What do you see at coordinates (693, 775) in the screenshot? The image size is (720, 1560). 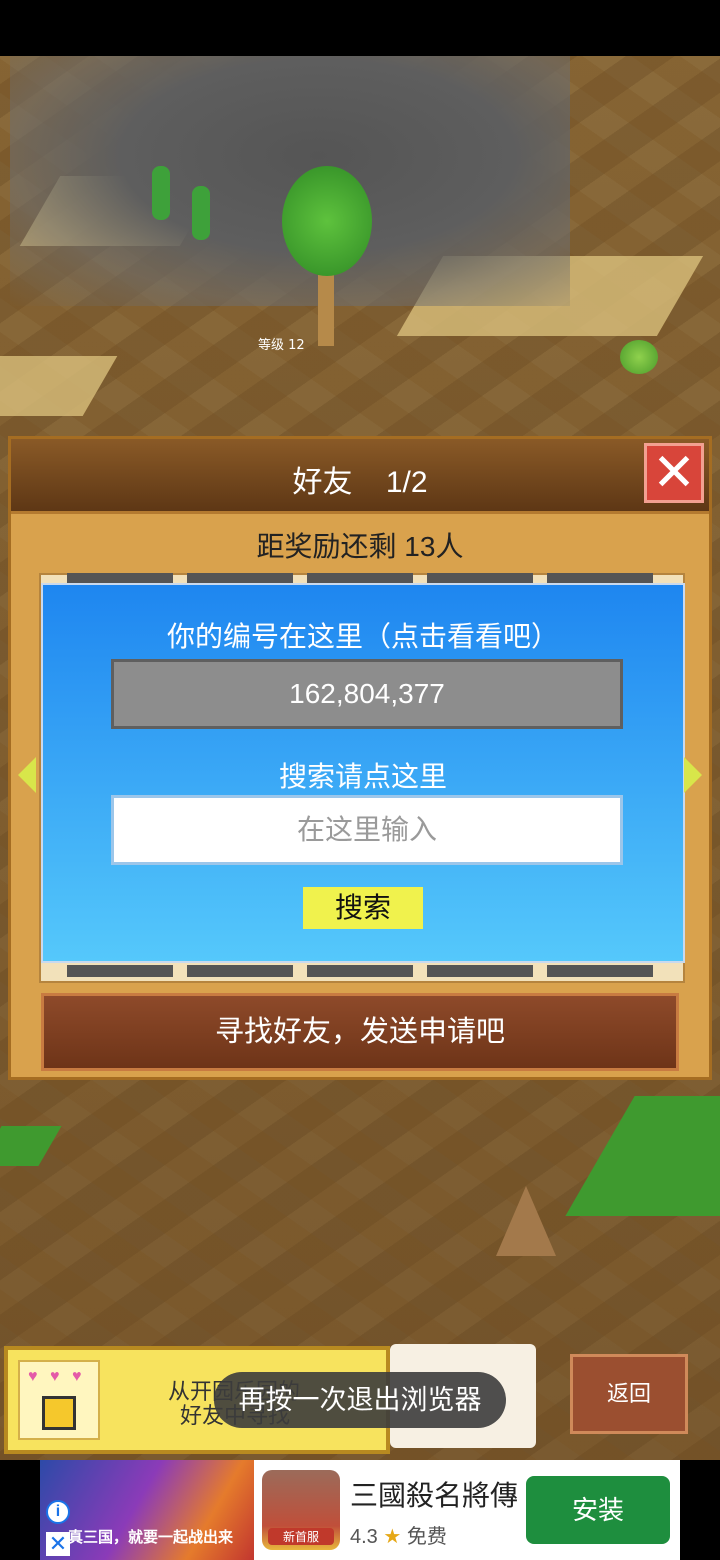 I see `next-page-arrow-icon` at bounding box center [693, 775].